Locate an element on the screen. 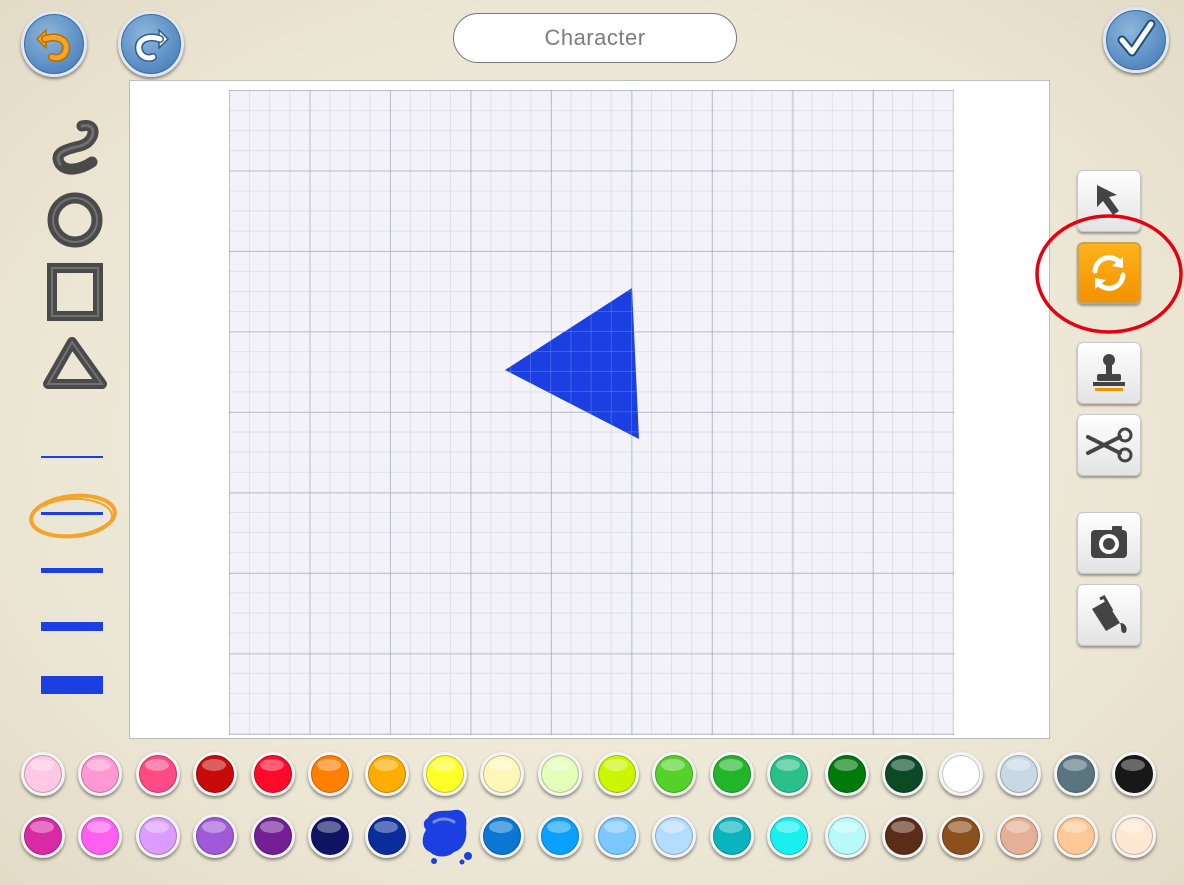 The width and height of the screenshot is (1184, 885). line-width-thickest is located at coordinates (72, 685).